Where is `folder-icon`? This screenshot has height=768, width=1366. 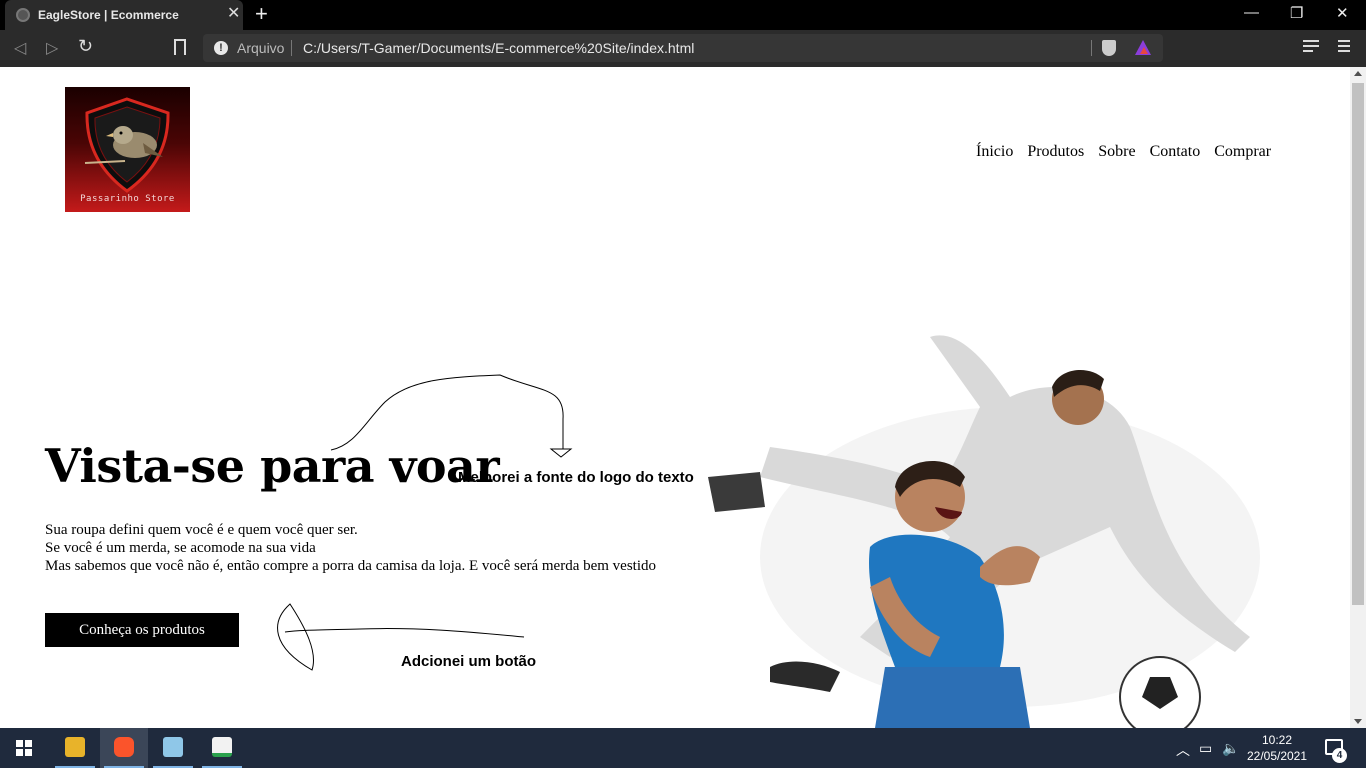
folder-icon is located at coordinates (75, 747).